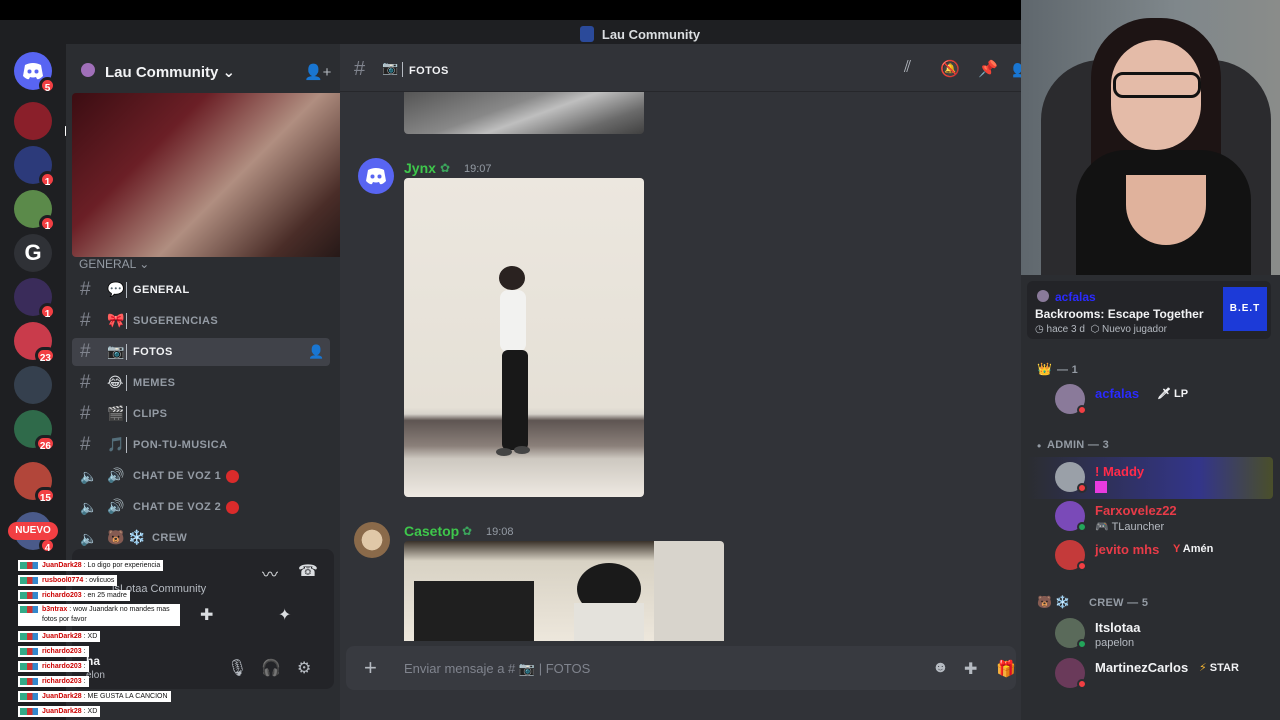 The width and height of the screenshot is (1280, 720). I want to click on discord-home-button: 5, so click(35, 73).